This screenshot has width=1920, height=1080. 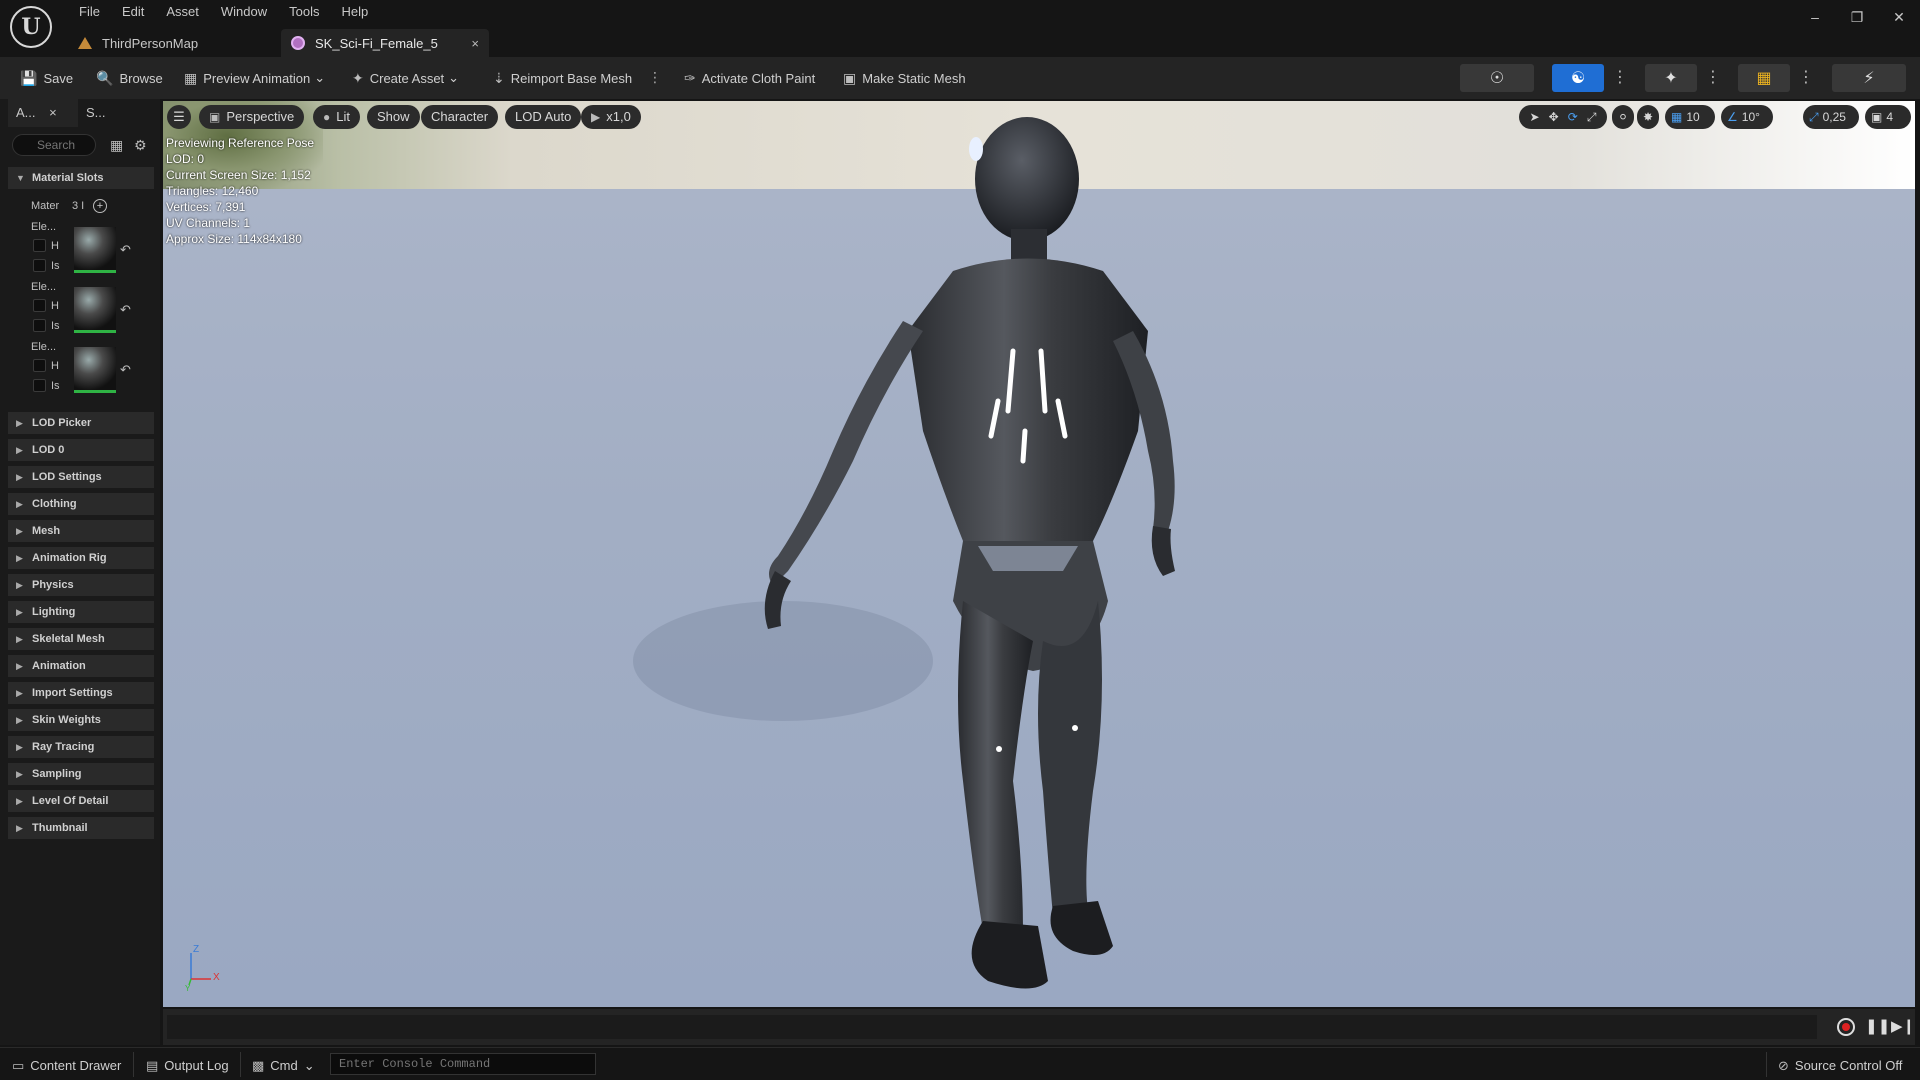 What do you see at coordinates (46, 78) in the screenshot?
I see `save-button: 💾 Save` at bounding box center [46, 78].